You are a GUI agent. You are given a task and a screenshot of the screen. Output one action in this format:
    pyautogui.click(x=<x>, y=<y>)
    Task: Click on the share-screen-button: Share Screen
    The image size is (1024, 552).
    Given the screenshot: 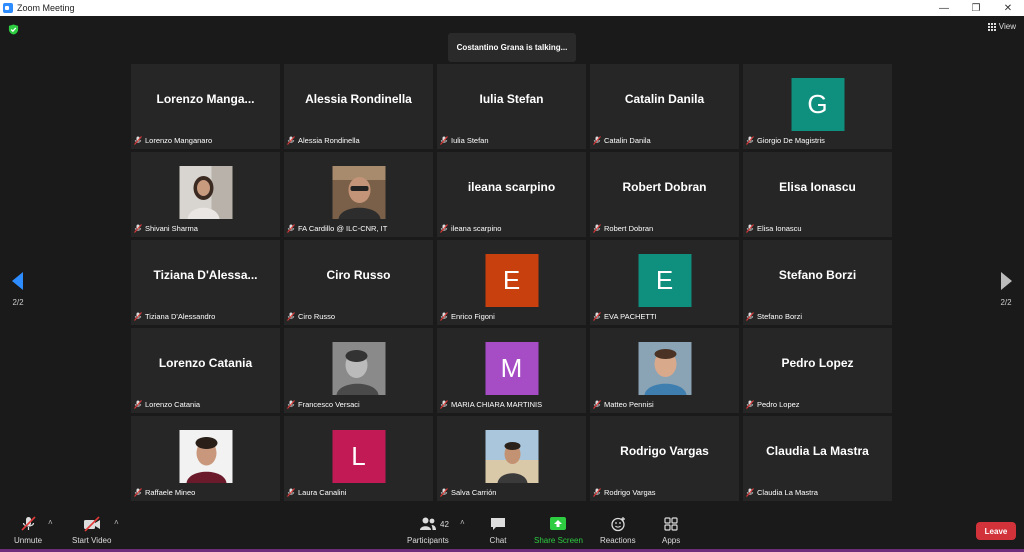 What is the action you would take?
    pyautogui.click(x=558, y=530)
    